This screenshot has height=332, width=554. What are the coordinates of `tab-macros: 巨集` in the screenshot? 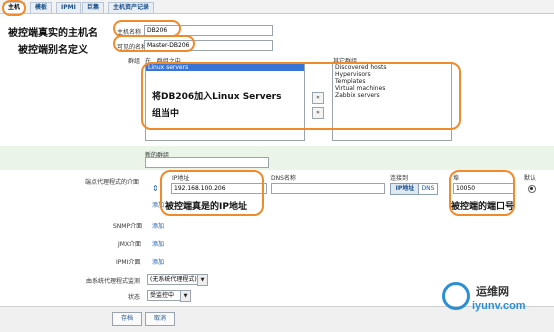 It's located at (93, 7).